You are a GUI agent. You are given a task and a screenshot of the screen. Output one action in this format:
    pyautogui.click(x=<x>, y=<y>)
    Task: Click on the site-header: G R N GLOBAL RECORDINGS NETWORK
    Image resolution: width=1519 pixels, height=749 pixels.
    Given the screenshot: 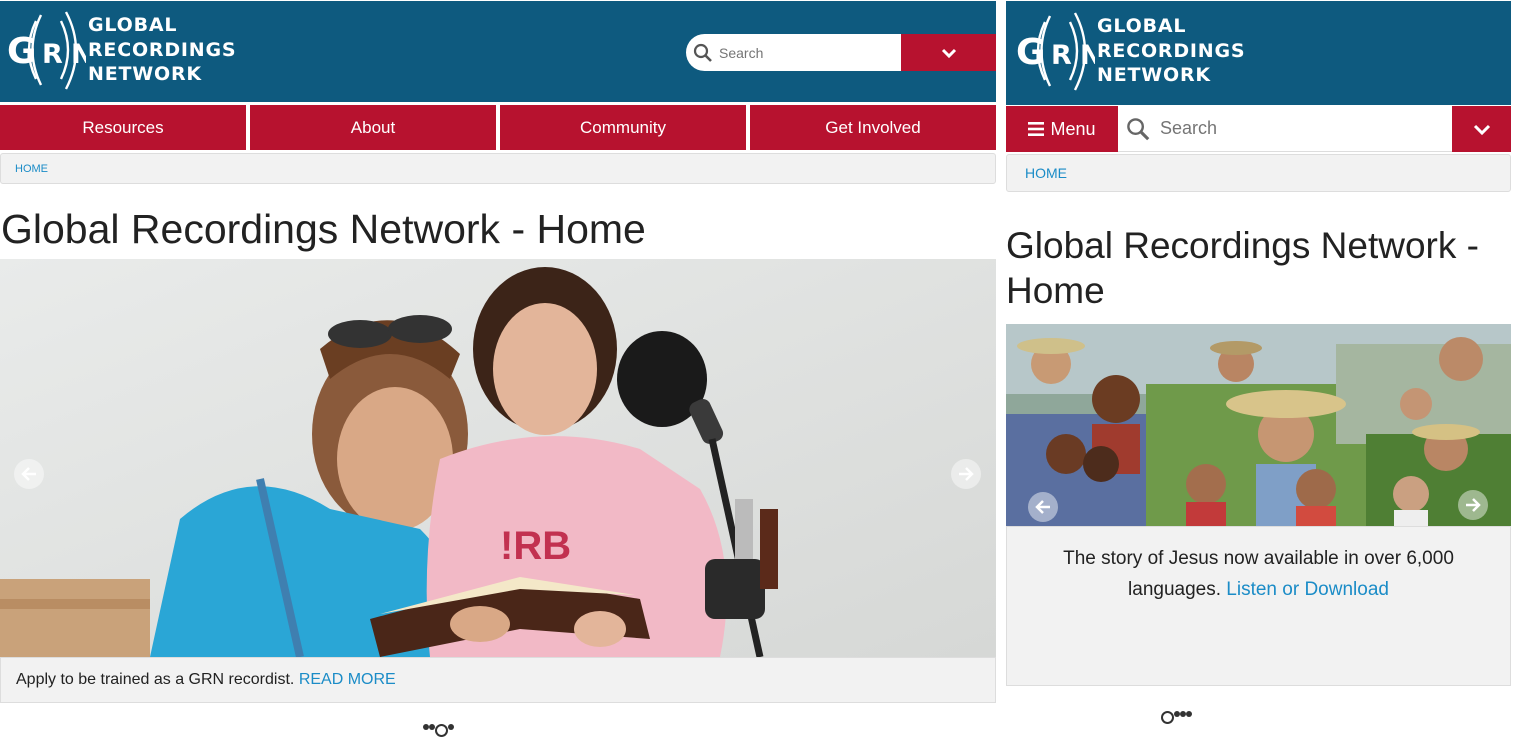 What is the action you would take?
    pyautogui.click(x=498, y=51)
    